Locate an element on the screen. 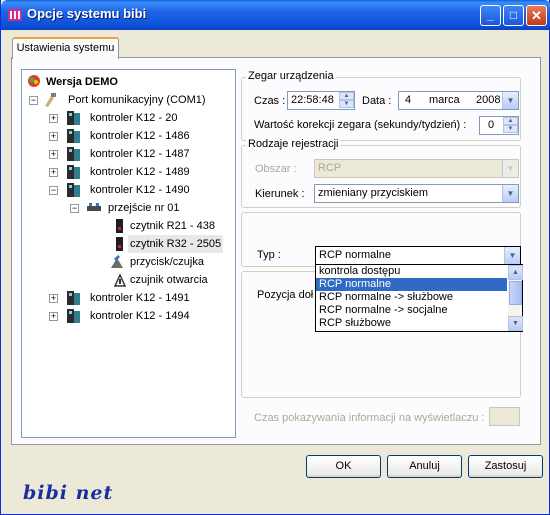 This screenshot has width=550, height=515. date-year: 2008 is located at coordinates (488, 100).